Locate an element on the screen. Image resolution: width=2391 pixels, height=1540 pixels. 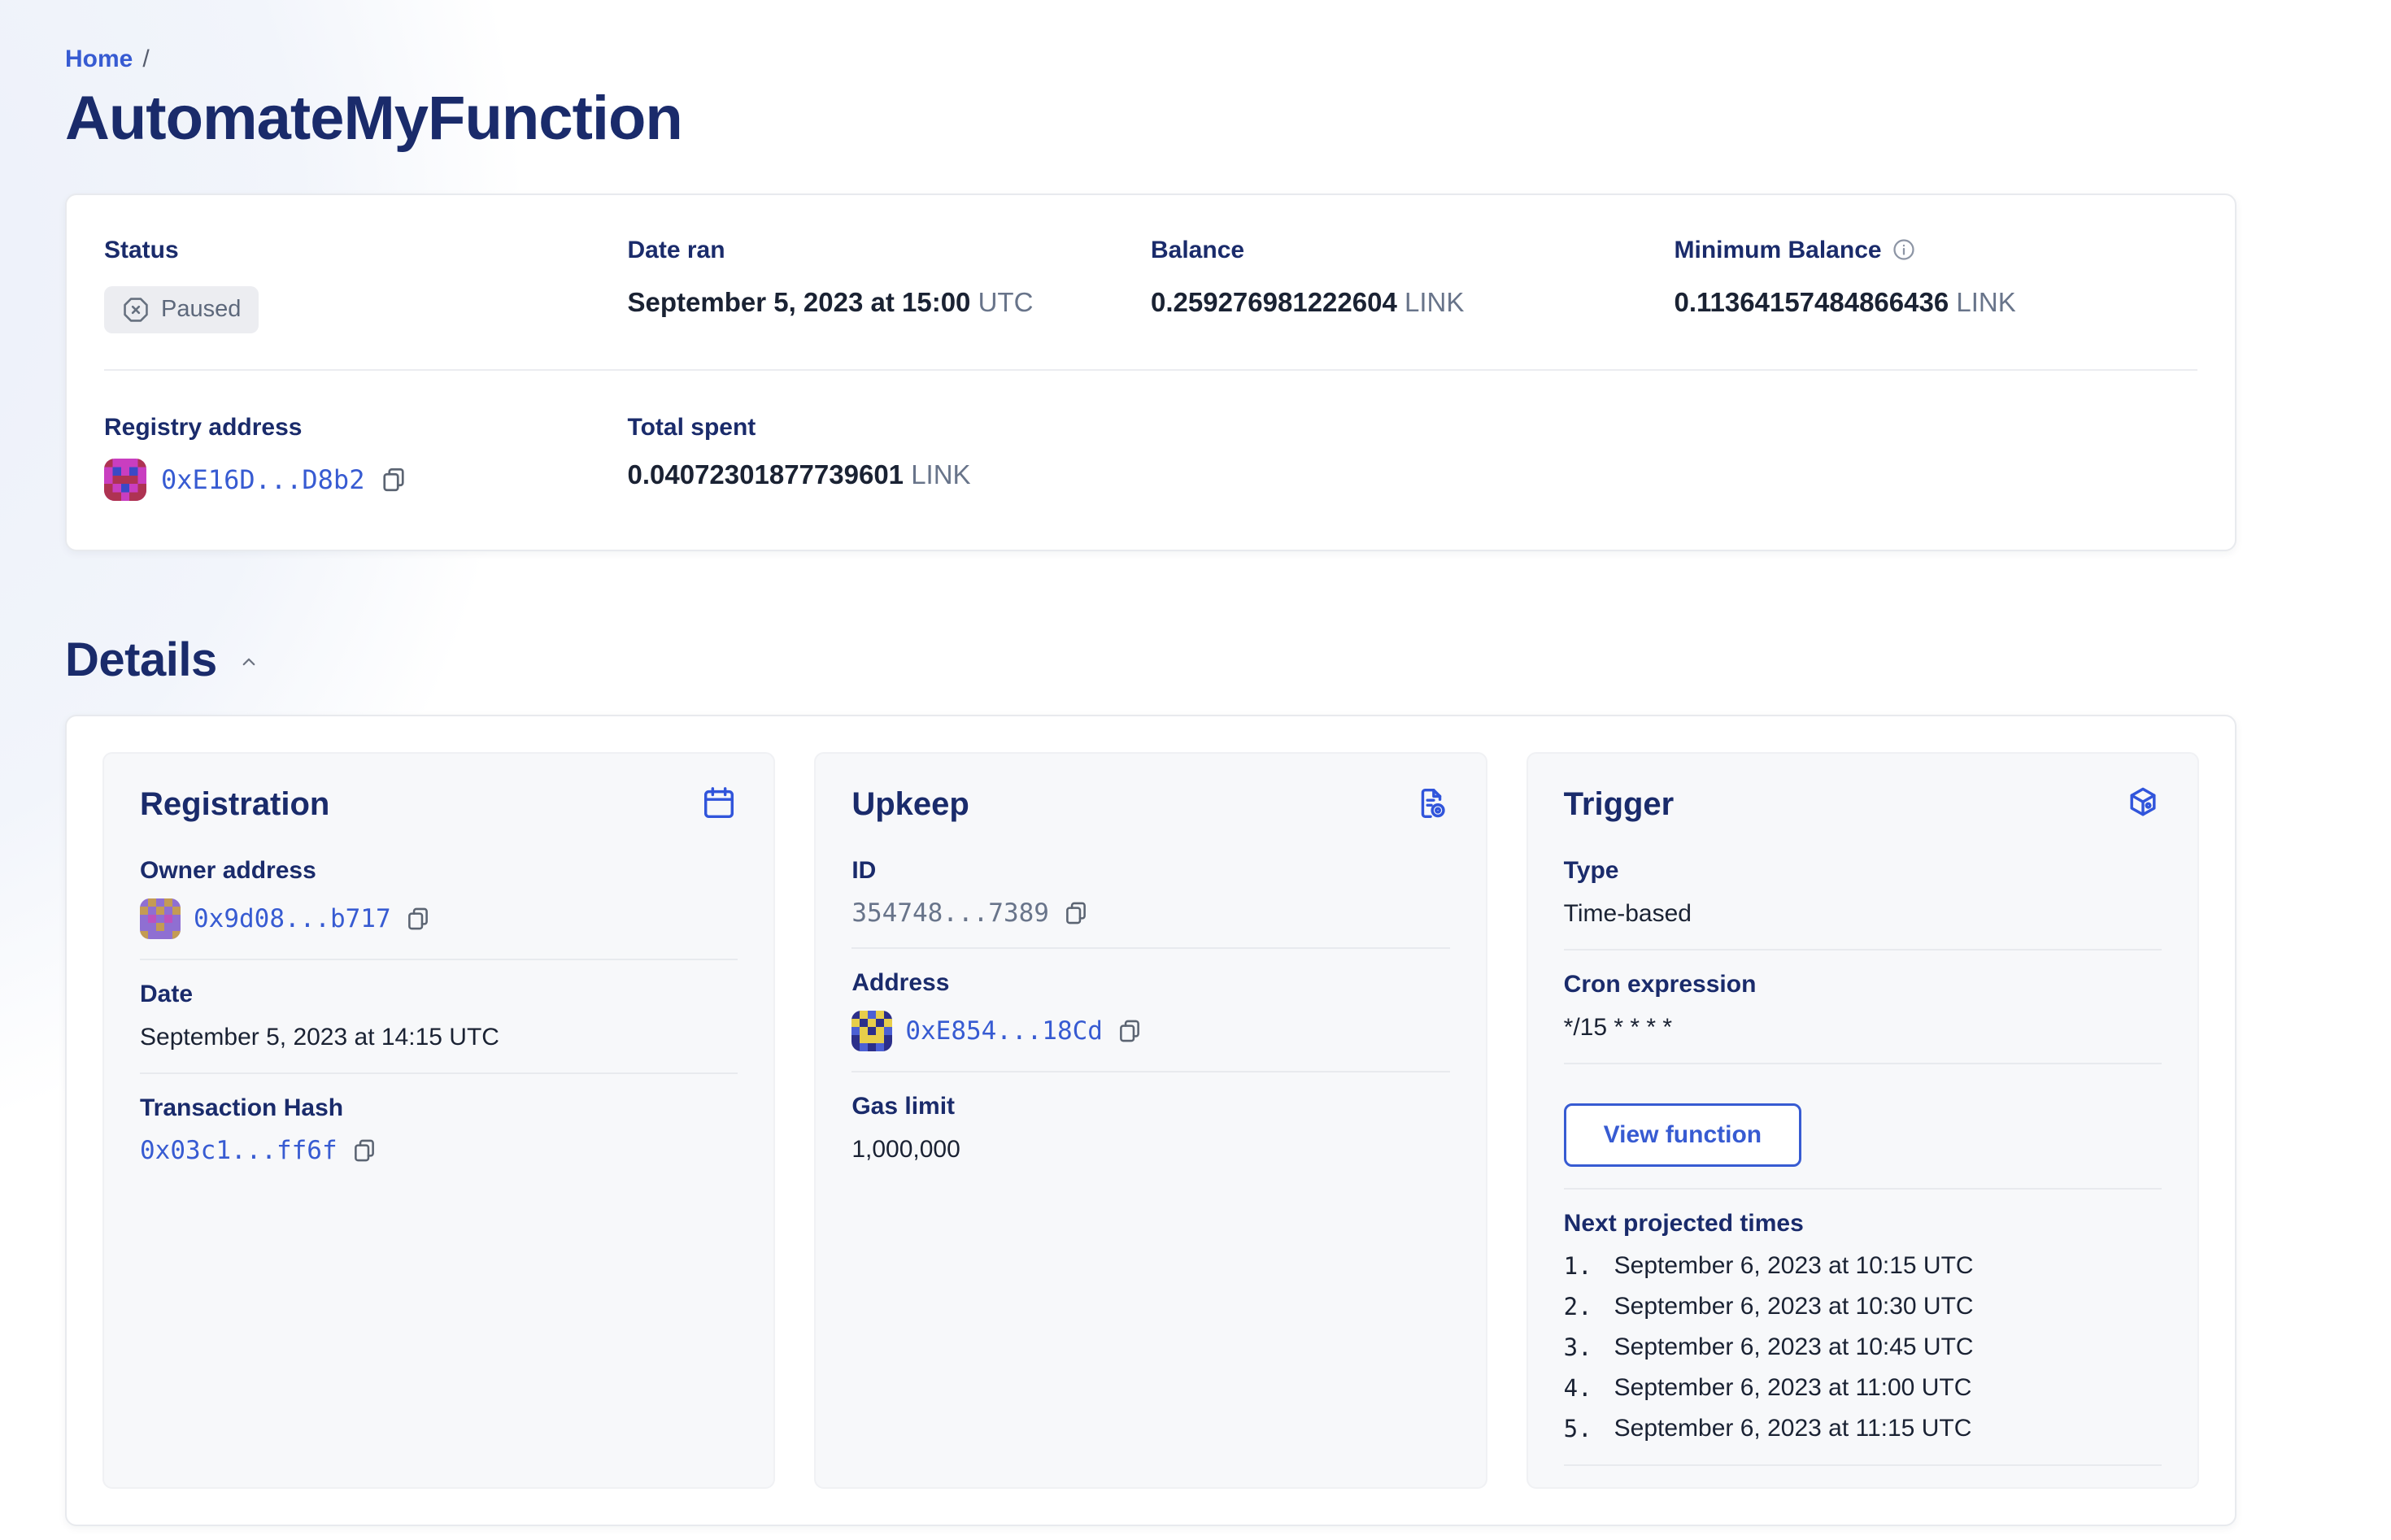
transaction-hash-link: 0x03c1...ff6f is located at coordinates (239, 1150).